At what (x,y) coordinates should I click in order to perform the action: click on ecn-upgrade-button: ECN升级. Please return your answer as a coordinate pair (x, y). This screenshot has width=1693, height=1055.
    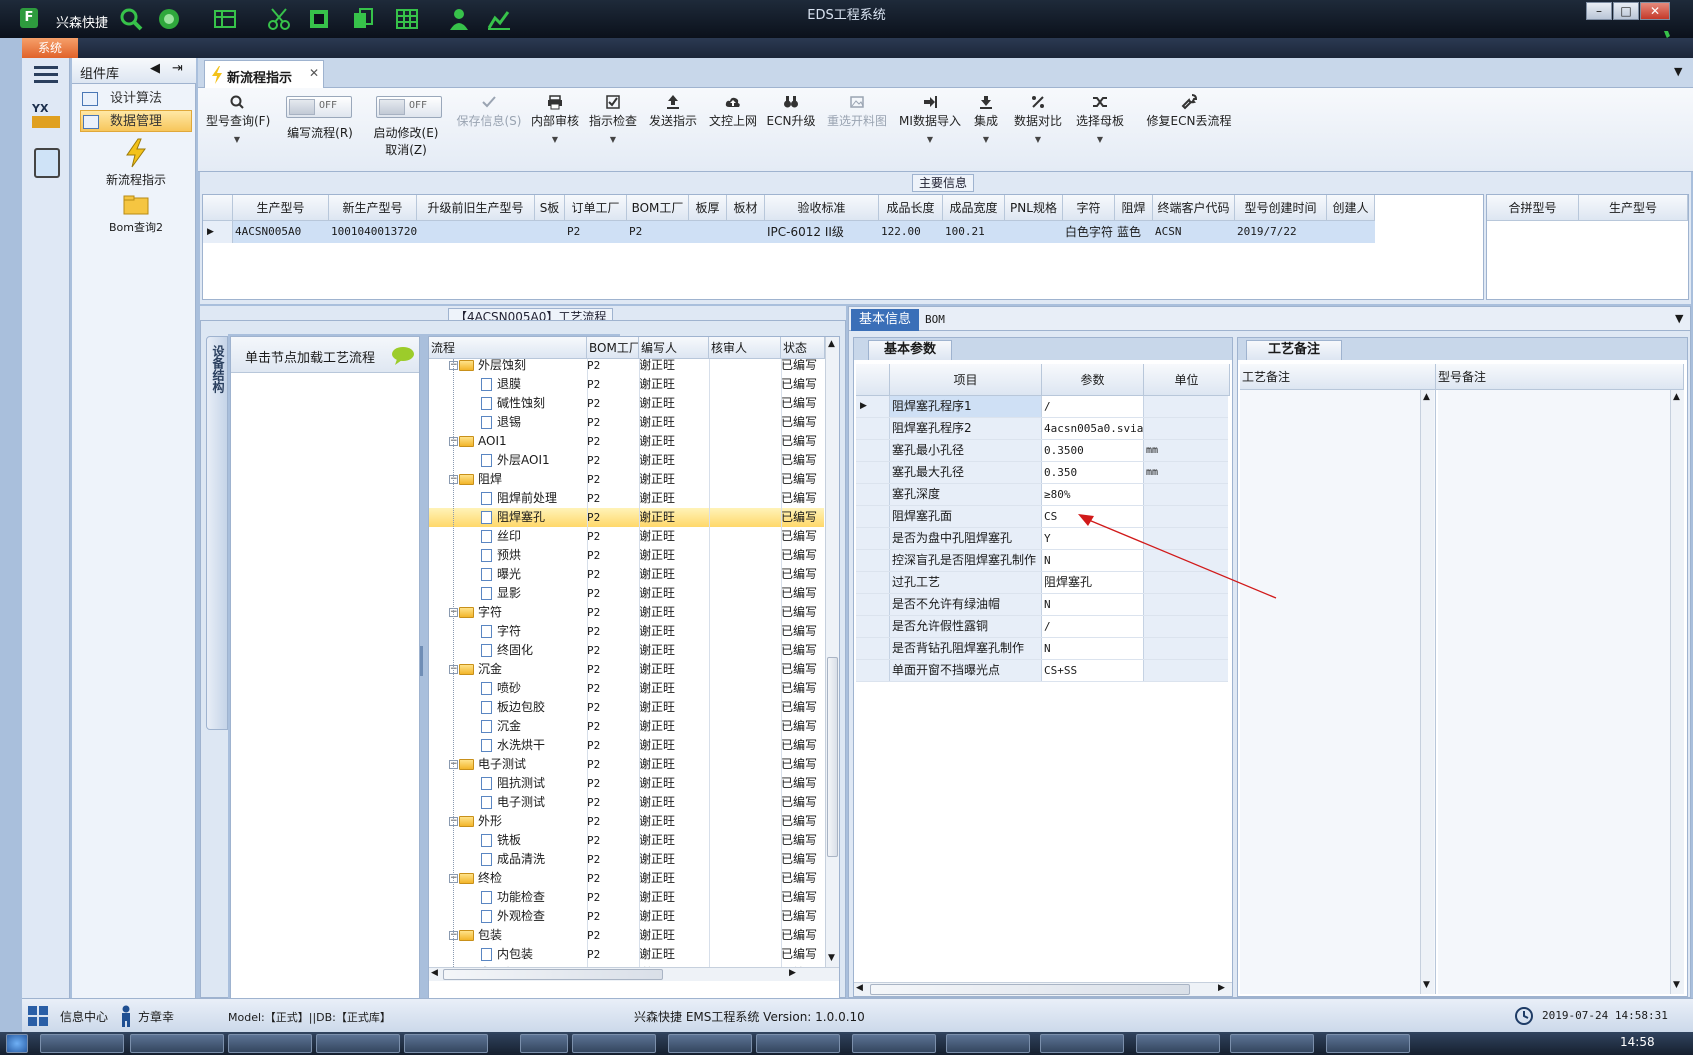
    Looking at the image, I should click on (791, 127).